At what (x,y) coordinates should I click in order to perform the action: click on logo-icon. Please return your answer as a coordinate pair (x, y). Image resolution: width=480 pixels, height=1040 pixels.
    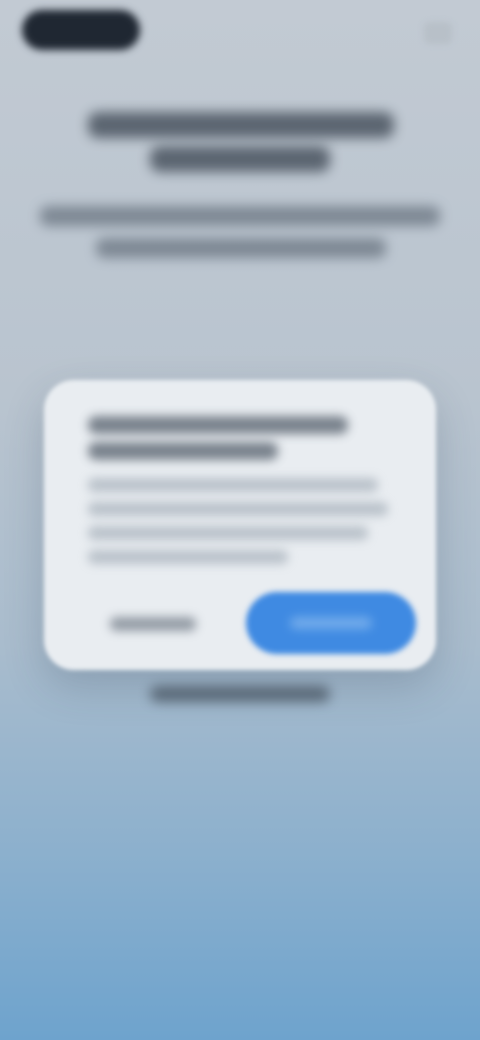
    Looking at the image, I should click on (81, 30).